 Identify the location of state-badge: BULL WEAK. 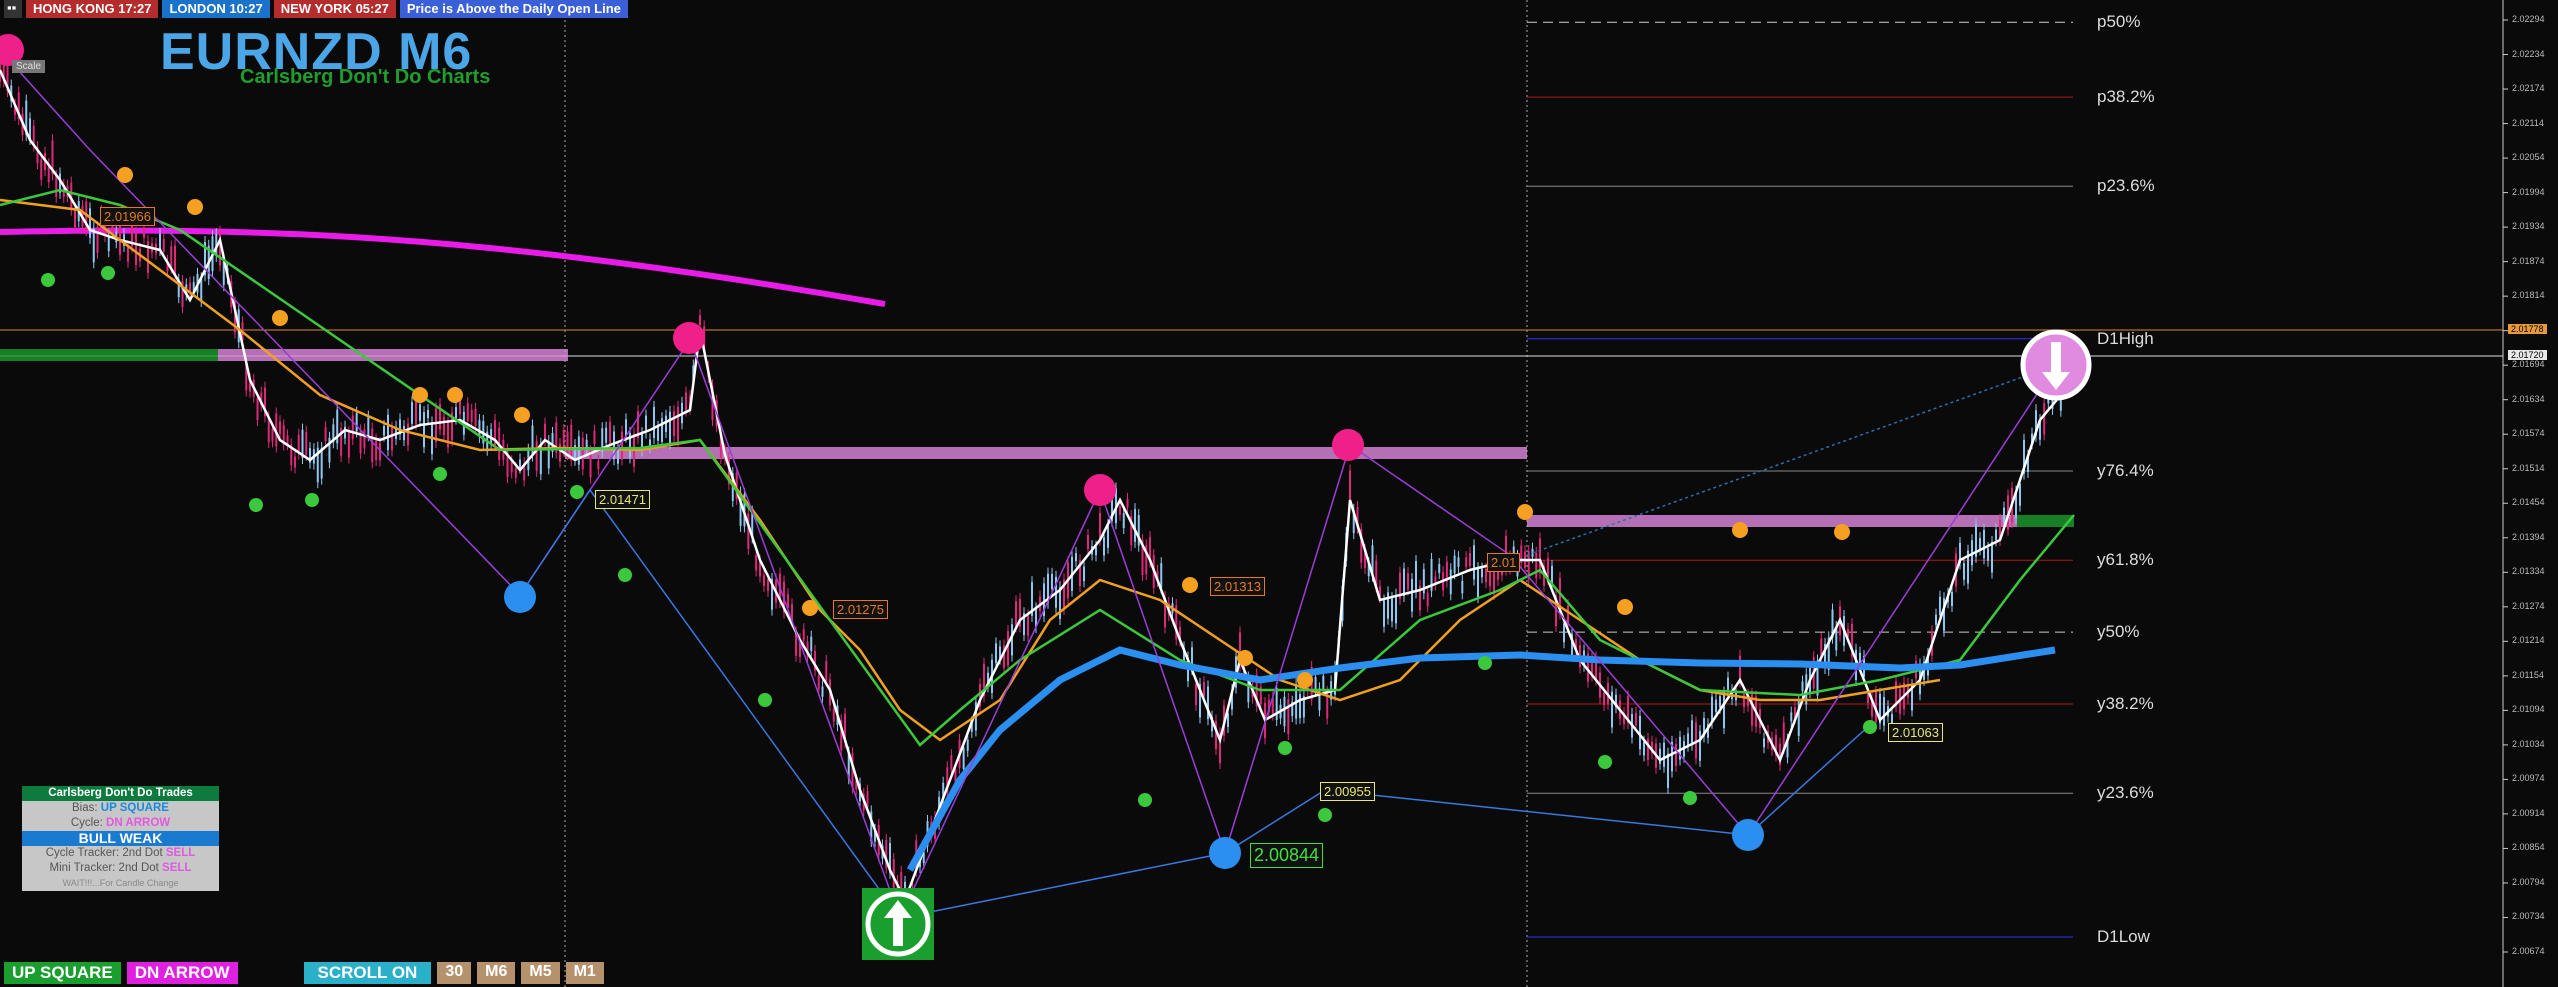
(120, 838).